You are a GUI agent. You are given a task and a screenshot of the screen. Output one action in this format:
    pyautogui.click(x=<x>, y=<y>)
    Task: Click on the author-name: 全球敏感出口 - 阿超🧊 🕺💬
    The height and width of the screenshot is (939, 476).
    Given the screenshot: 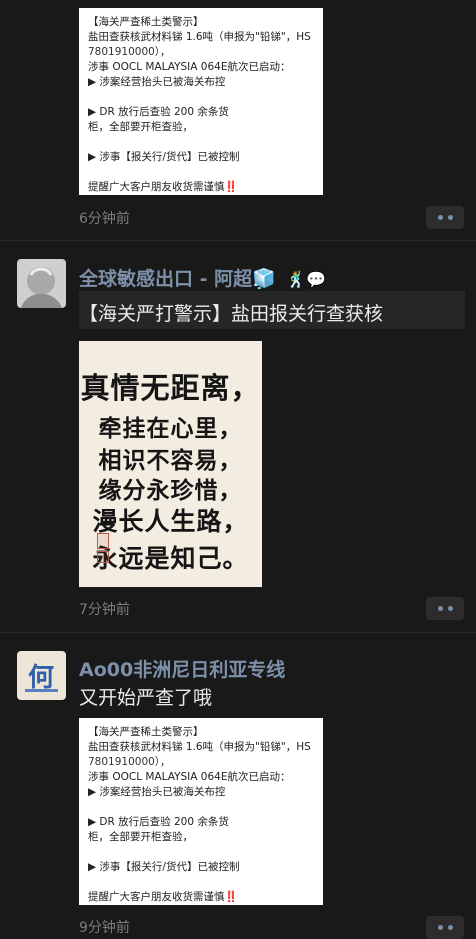 What is the action you would take?
    pyautogui.click(x=202, y=277)
    